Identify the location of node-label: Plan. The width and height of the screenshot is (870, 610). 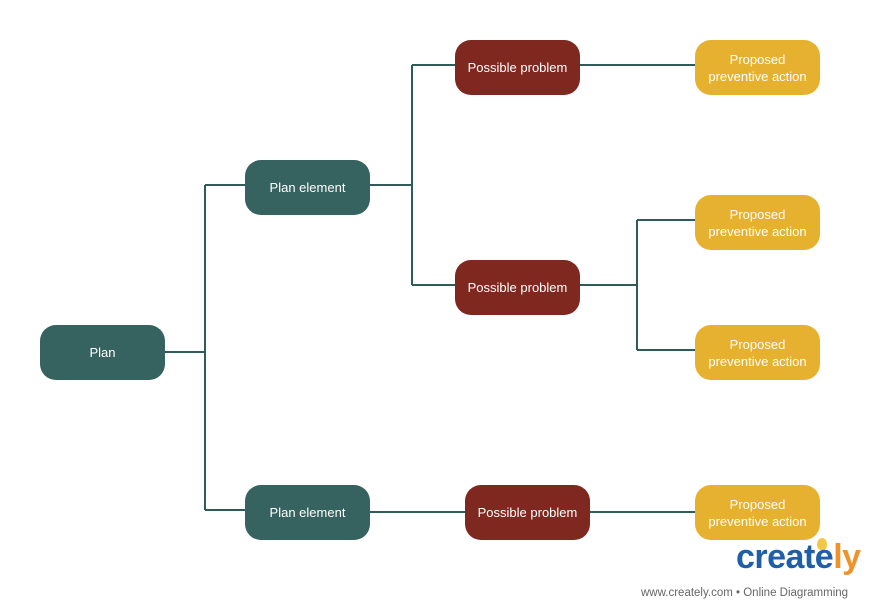
(102, 352).